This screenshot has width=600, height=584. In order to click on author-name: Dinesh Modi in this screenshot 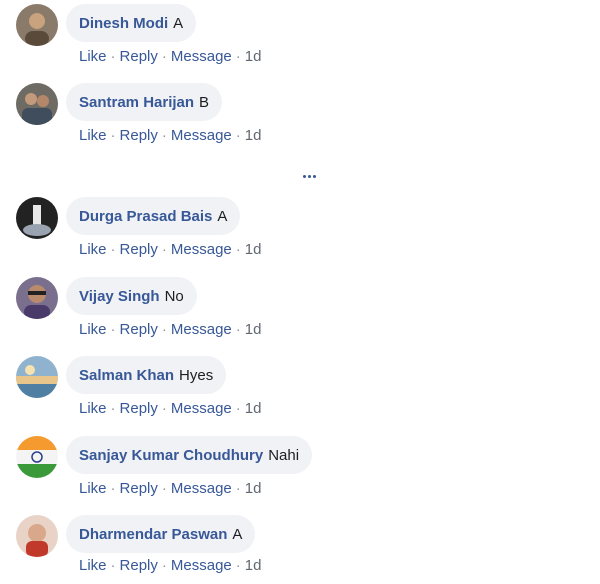, I will do `click(123, 23)`.